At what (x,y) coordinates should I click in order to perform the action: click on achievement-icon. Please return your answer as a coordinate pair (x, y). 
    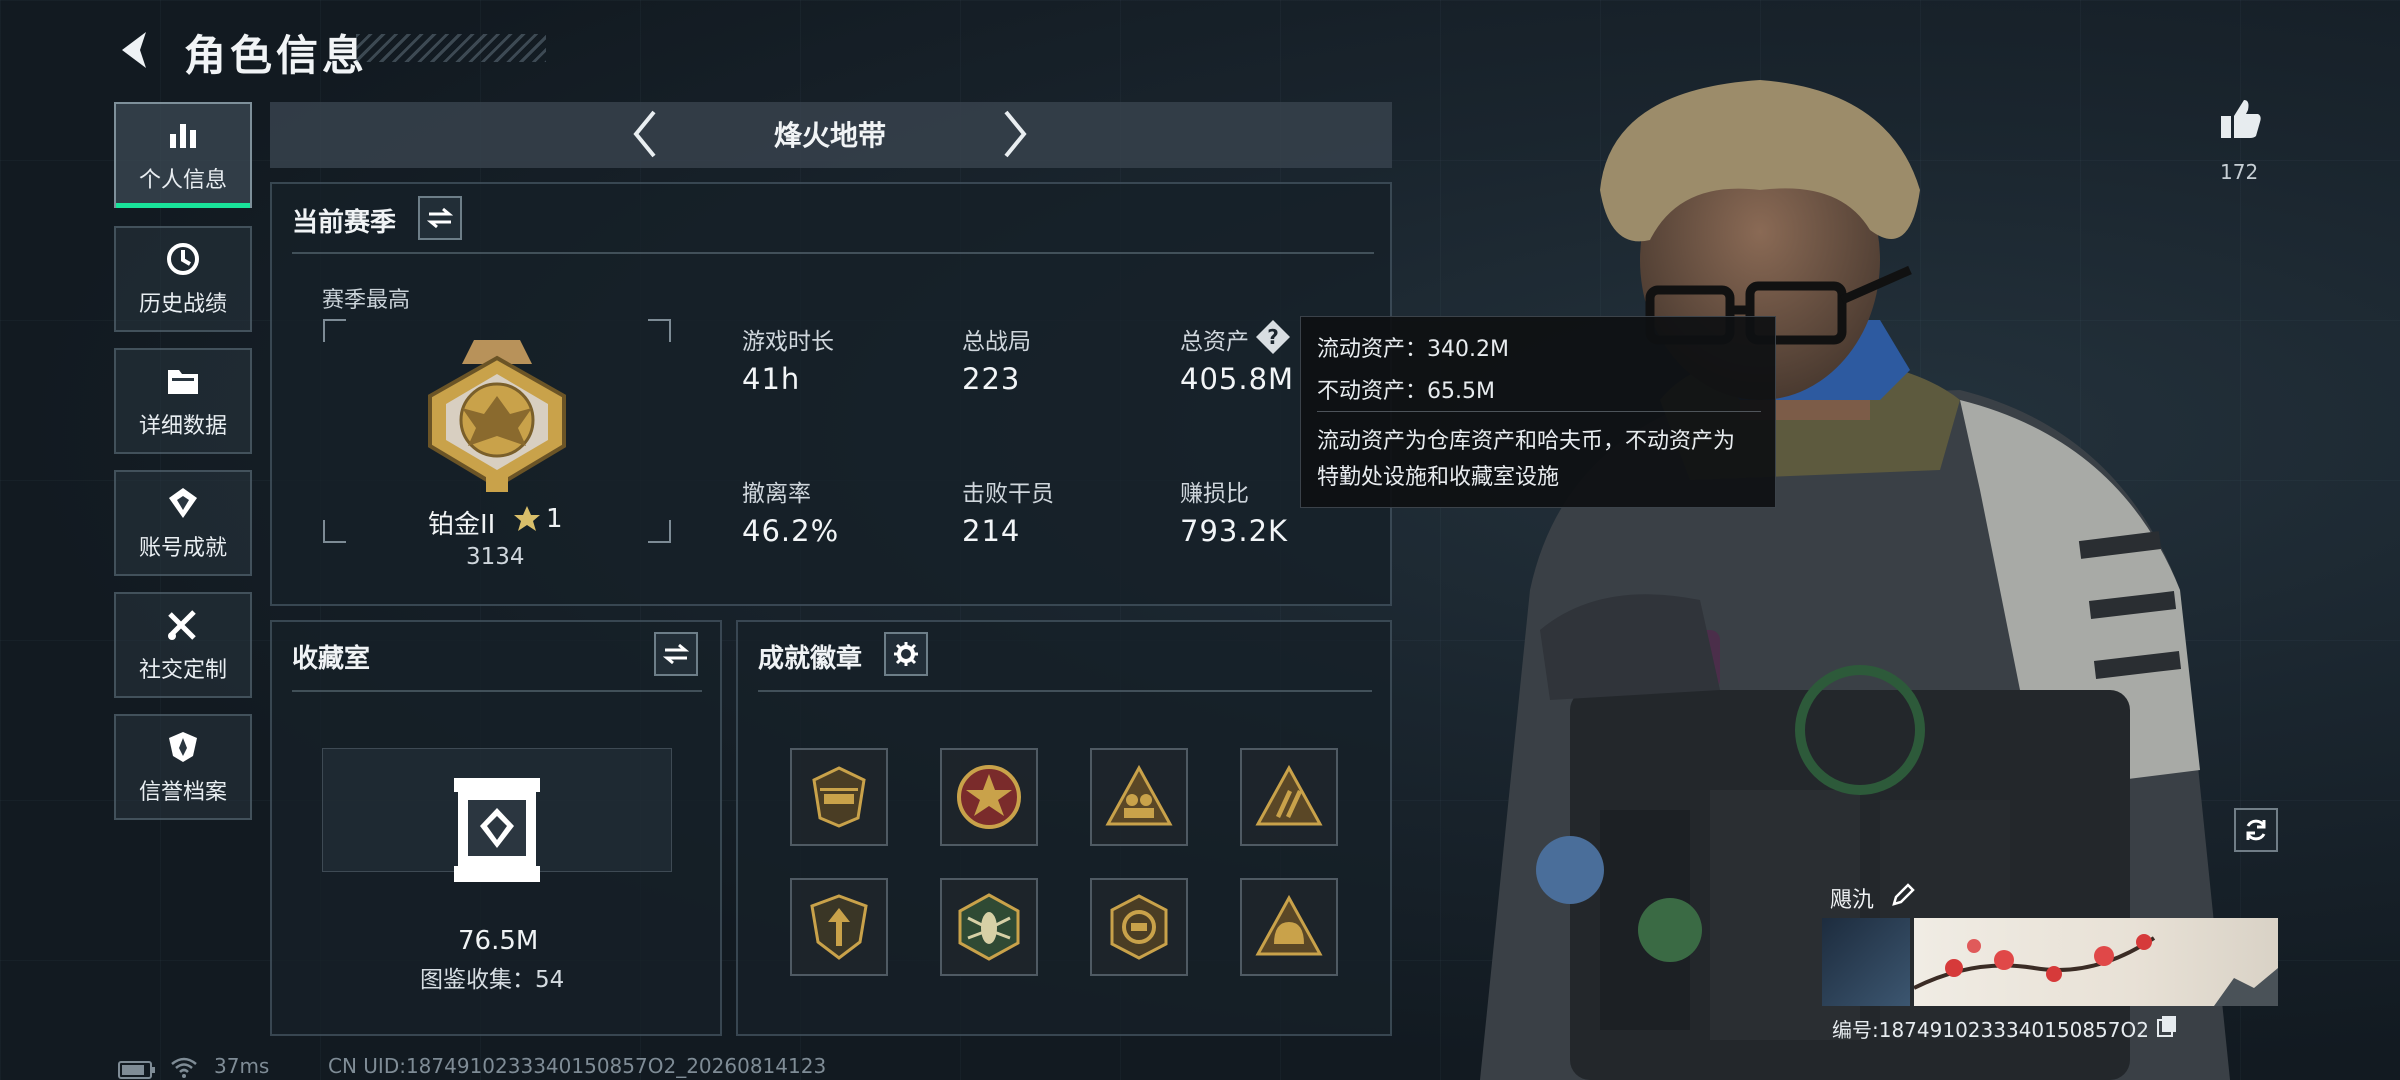
    Looking at the image, I should click on (183, 503).